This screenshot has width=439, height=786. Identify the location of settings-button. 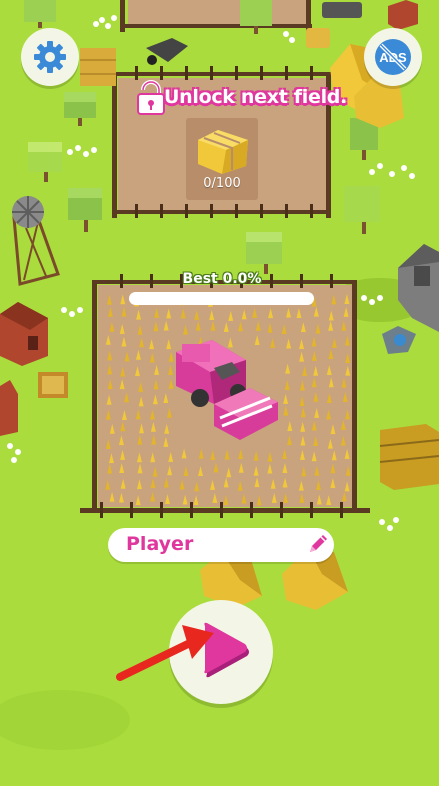
(50, 57).